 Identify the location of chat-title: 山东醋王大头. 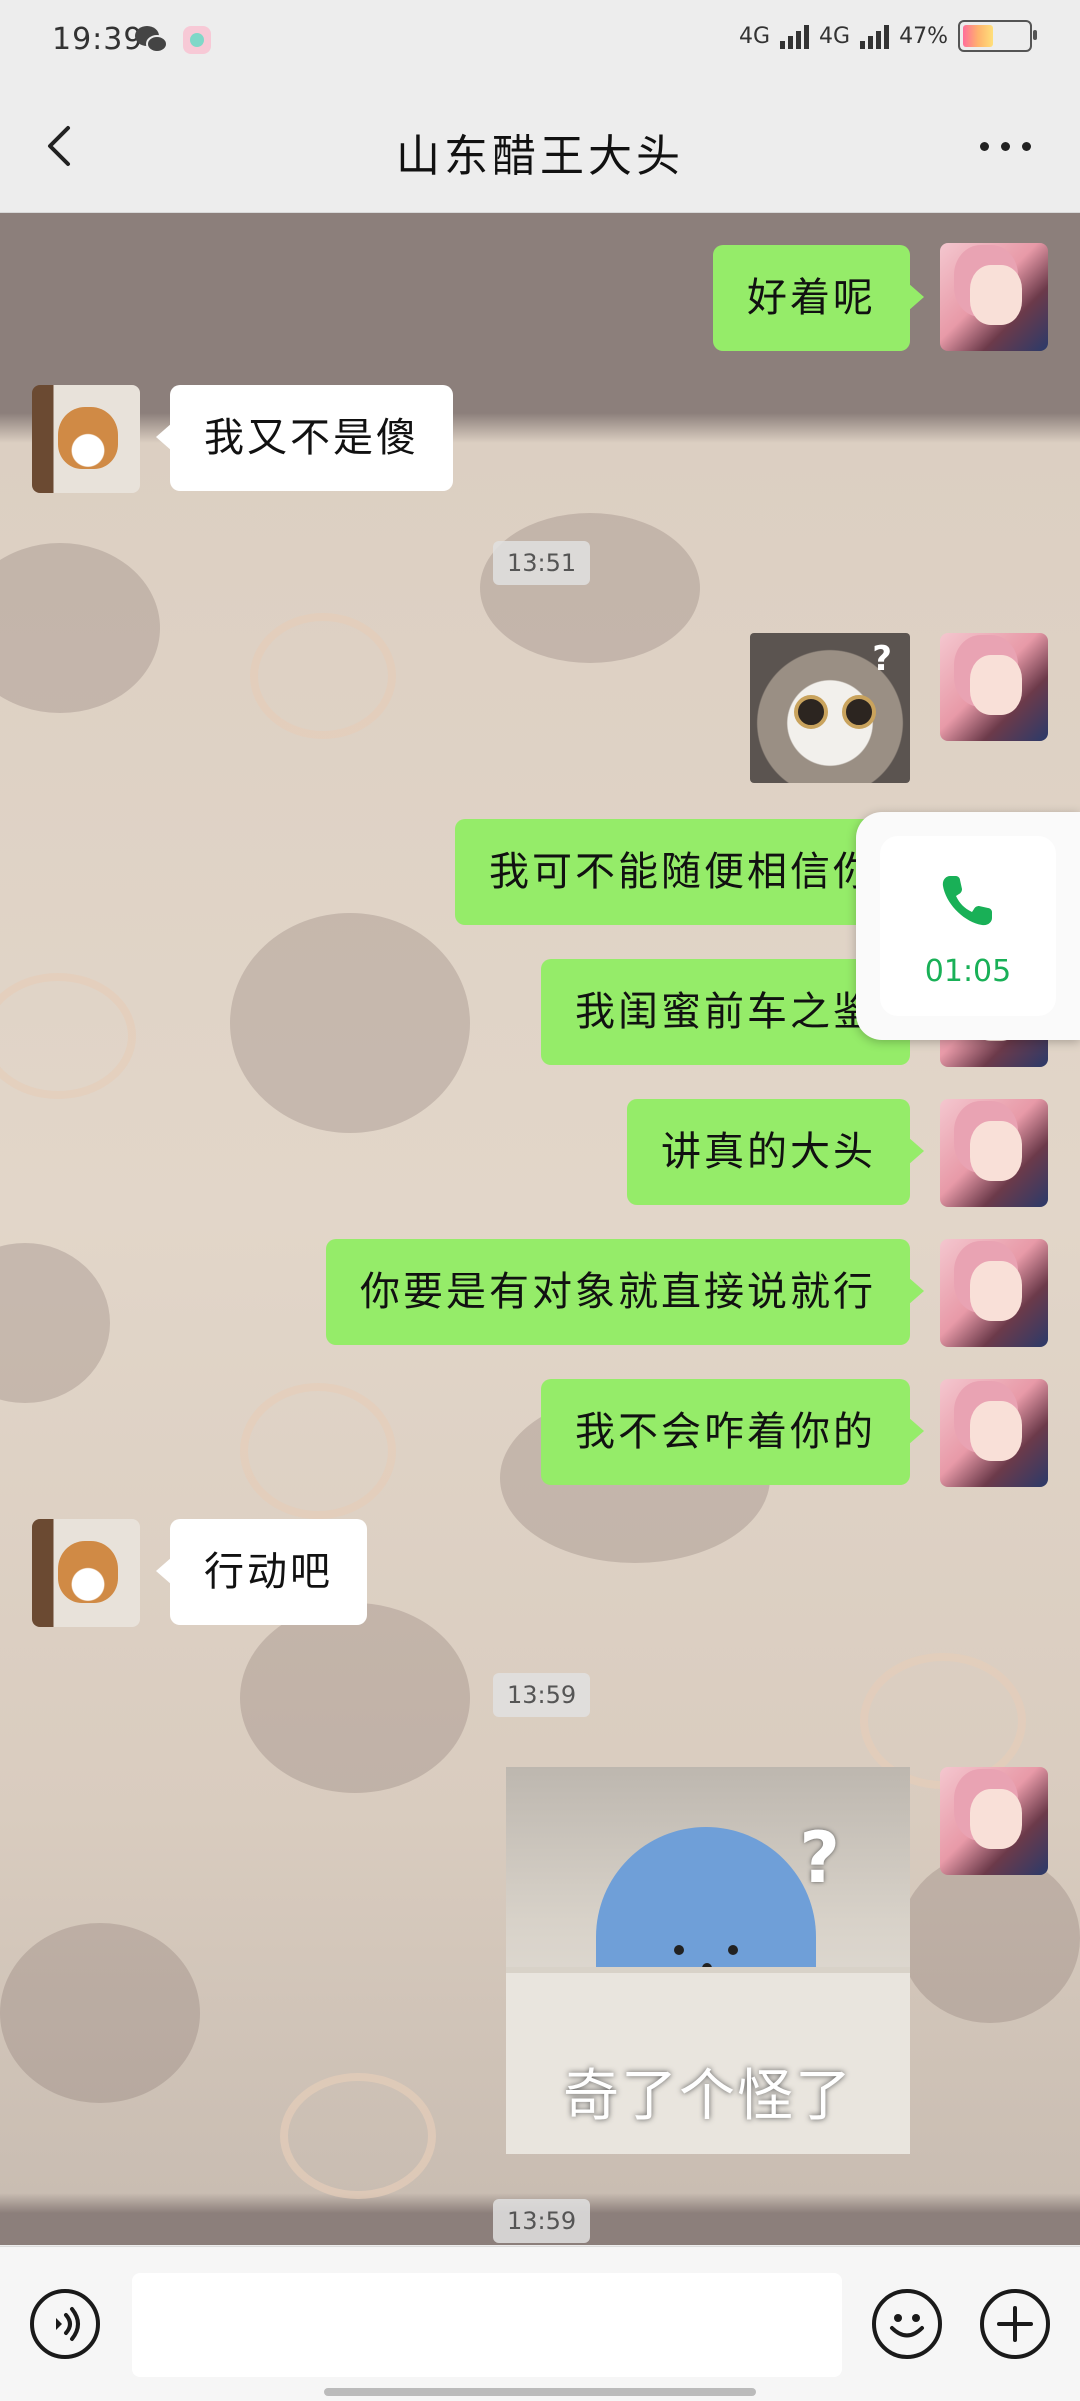
(540, 156).